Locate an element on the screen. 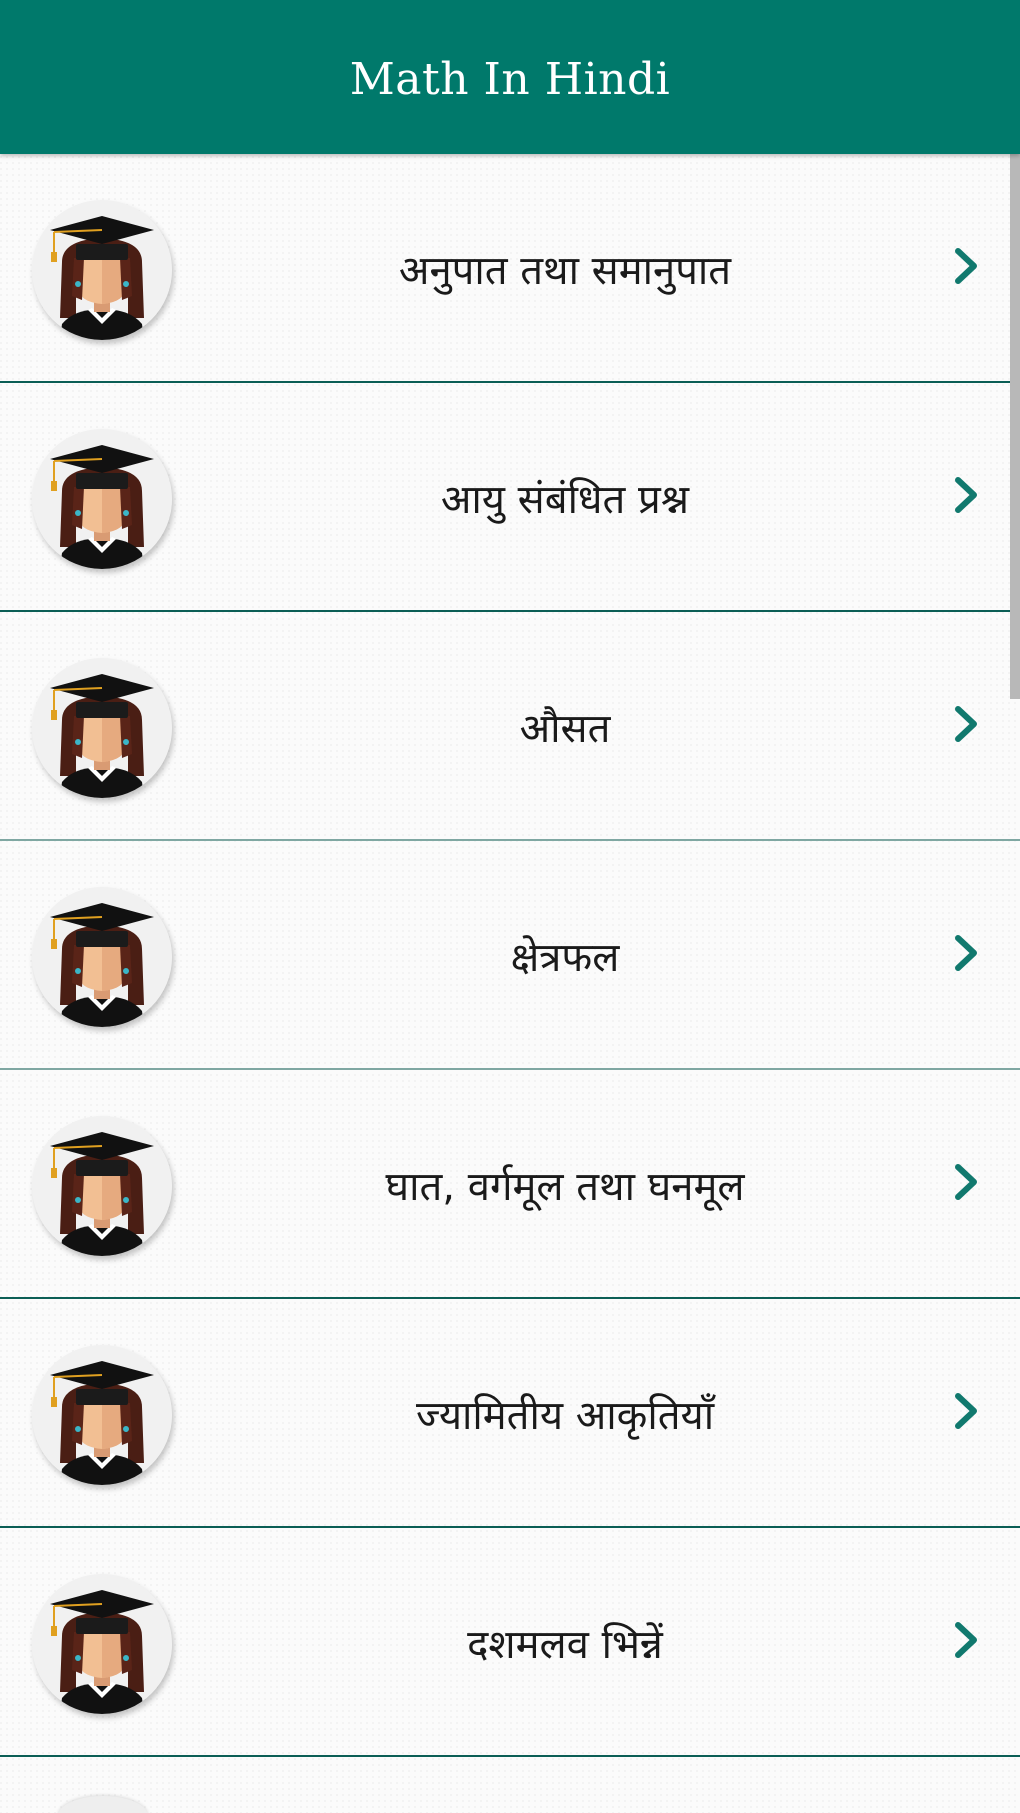 This screenshot has height=1813, width=1020. app-toolbar: Math In Hindi is located at coordinates (510, 77).